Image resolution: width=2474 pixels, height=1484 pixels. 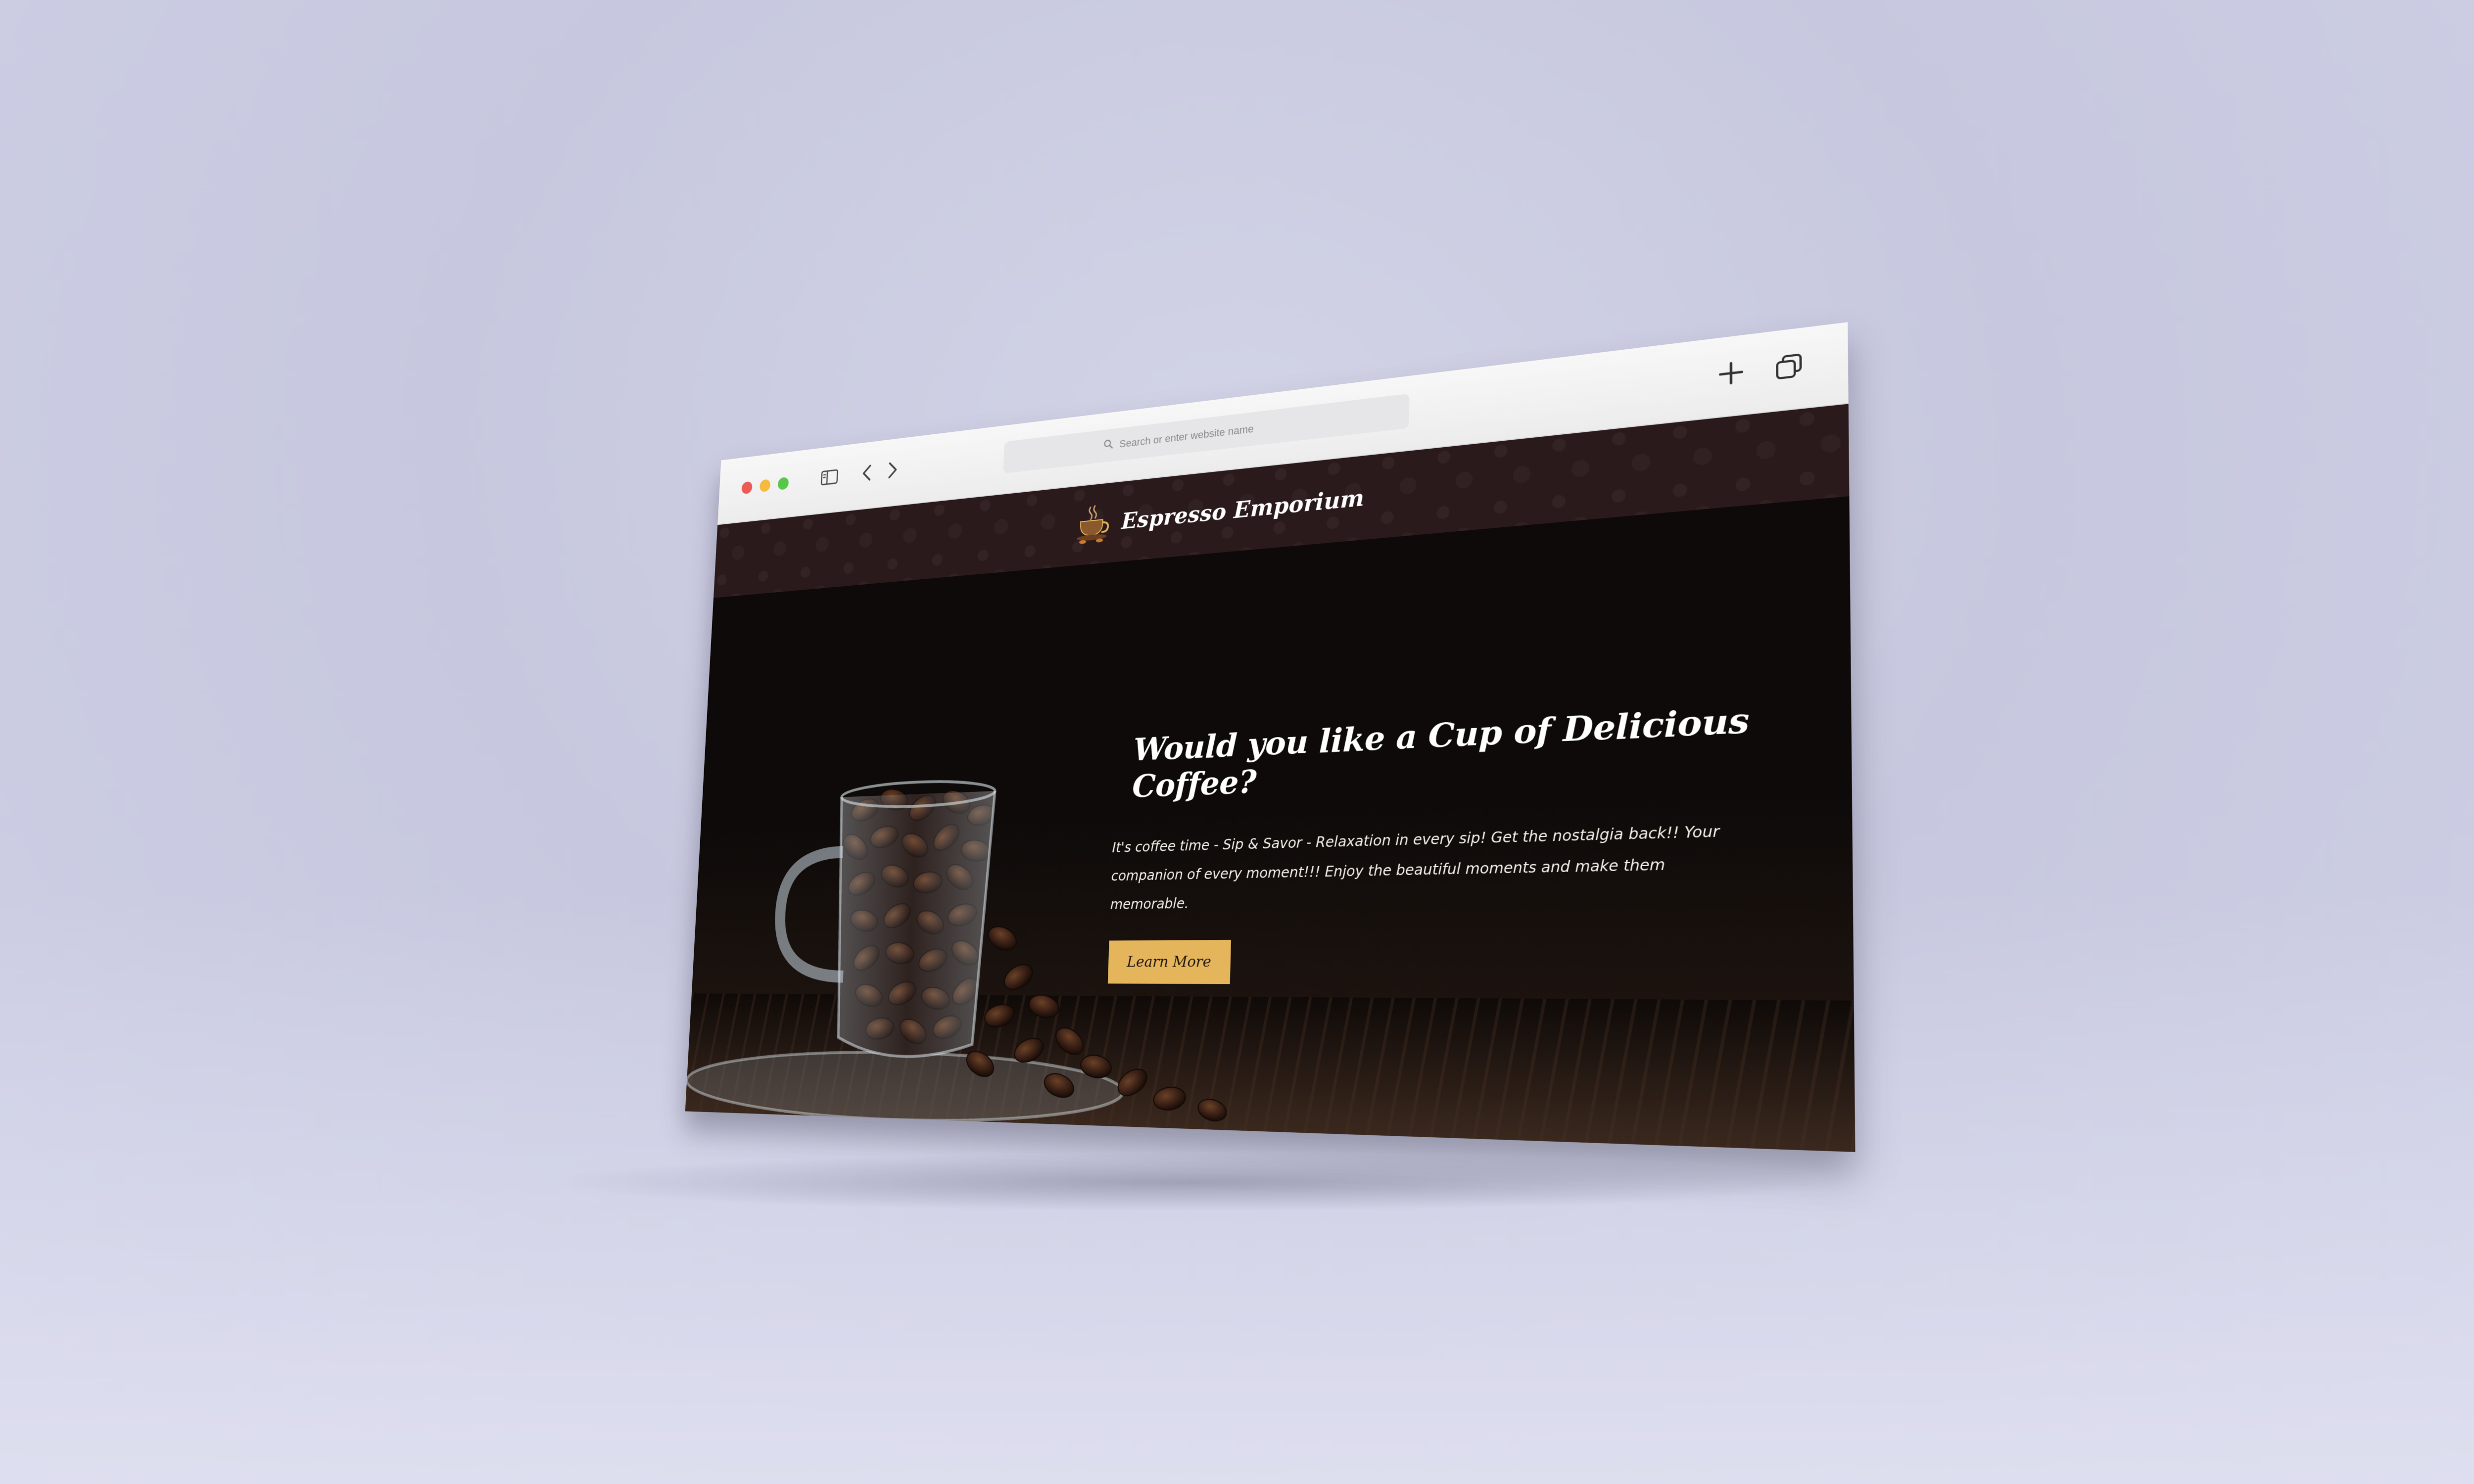 What do you see at coordinates (1169, 962) in the screenshot?
I see `learn-more-button: Learn More` at bounding box center [1169, 962].